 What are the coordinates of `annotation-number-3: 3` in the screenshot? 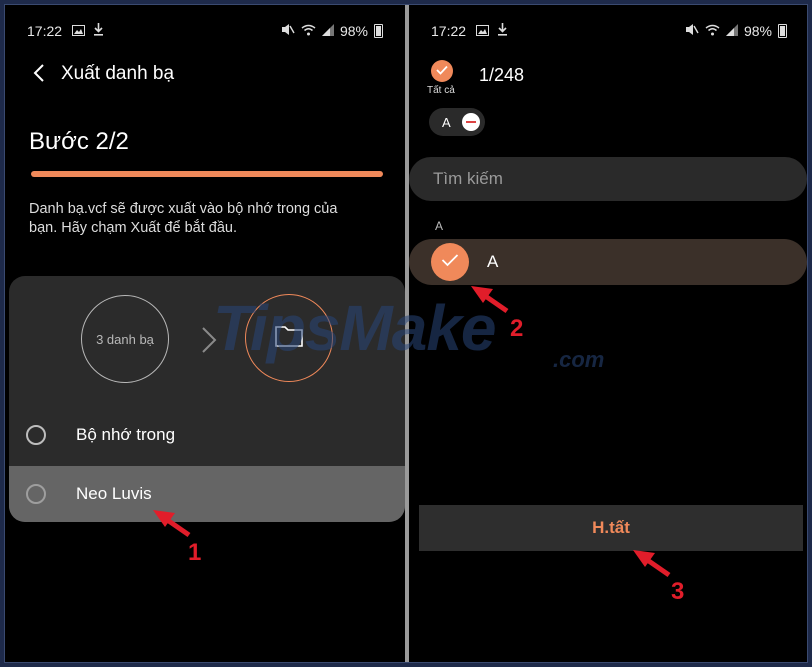 It's located at (678, 591).